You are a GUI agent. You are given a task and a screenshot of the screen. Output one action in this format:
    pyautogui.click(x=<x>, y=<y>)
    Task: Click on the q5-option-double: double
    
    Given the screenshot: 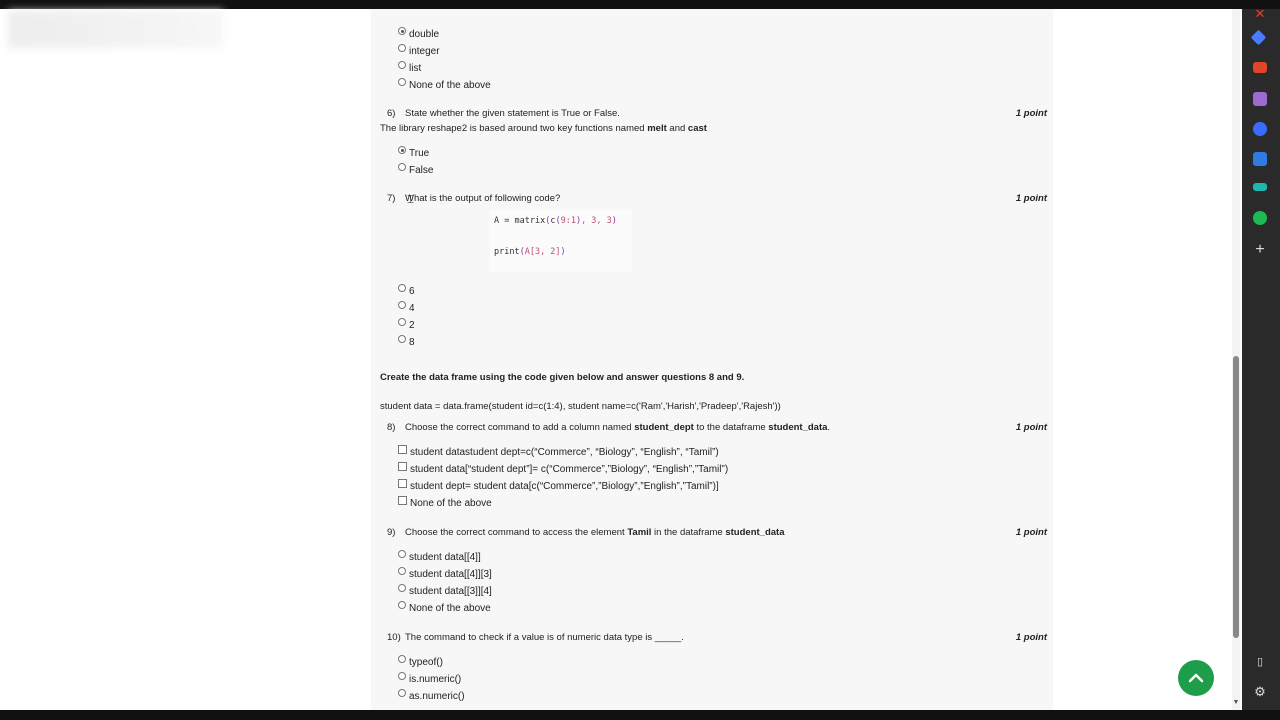 What is the action you would take?
    pyautogui.click(x=418, y=34)
    